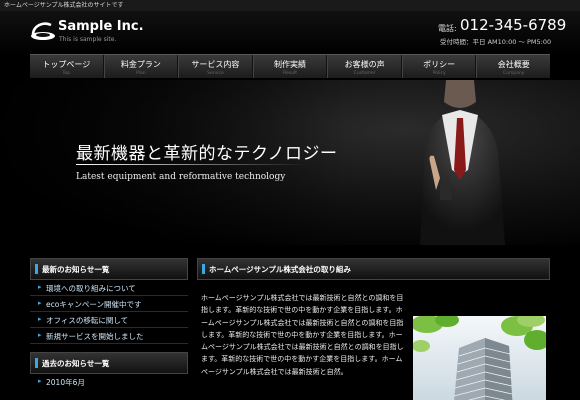 The width and height of the screenshot is (580, 400). What do you see at coordinates (91, 288) in the screenshot?
I see `news-link: 環境への取り組みについて` at bounding box center [91, 288].